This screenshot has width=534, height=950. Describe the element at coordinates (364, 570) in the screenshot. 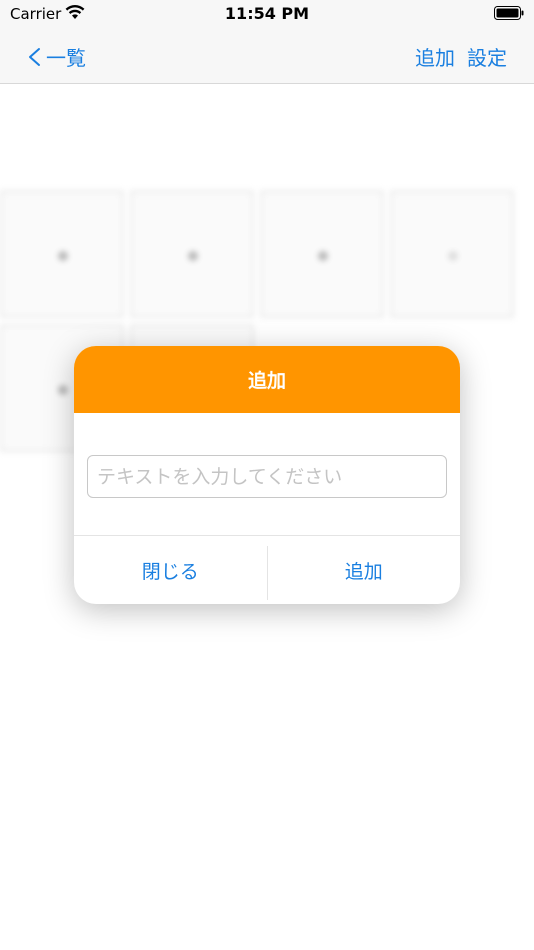

I see `add-button: 追加` at that location.